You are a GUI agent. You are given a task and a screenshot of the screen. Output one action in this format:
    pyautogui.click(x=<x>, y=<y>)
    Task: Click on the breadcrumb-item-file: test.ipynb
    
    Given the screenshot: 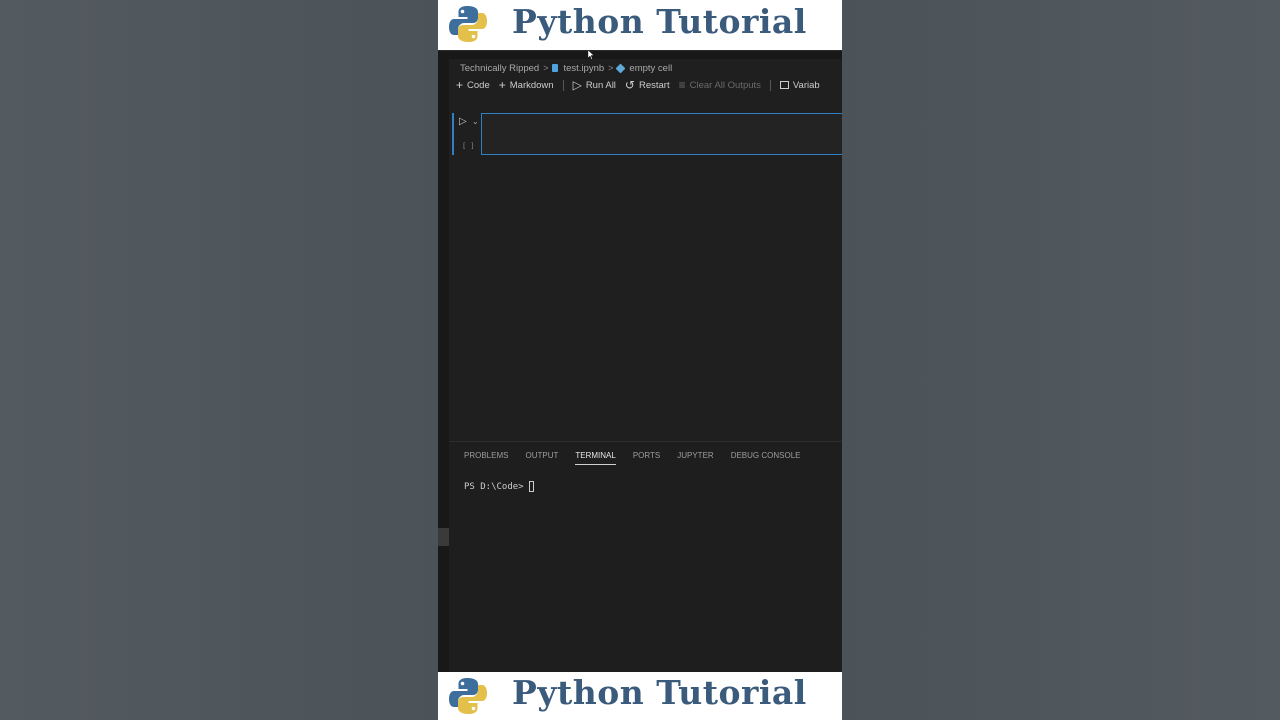 What is the action you would take?
    pyautogui.click(x=583, y=68)
    